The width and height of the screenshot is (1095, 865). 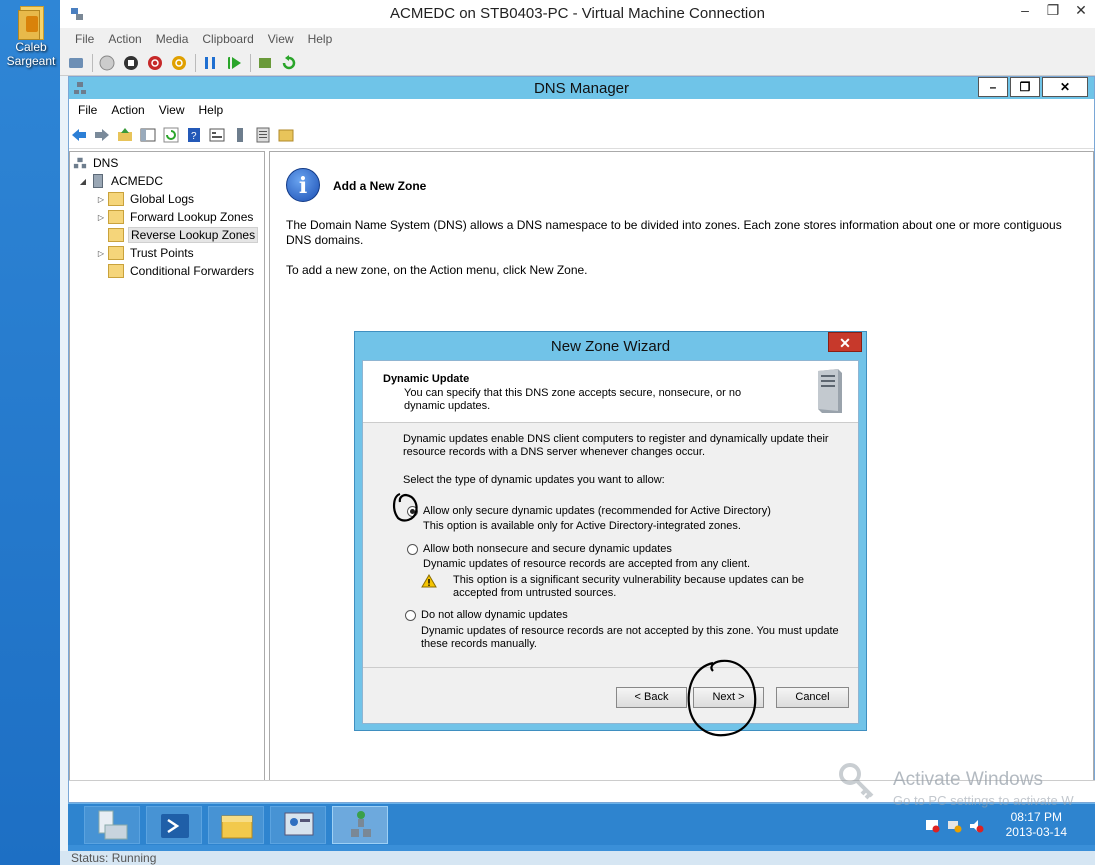 What do you see at coordinates (167, 181) in the screenshot?
I see `tree-node-server: ◢ ACMEDC` at bounding box center [167, 181].